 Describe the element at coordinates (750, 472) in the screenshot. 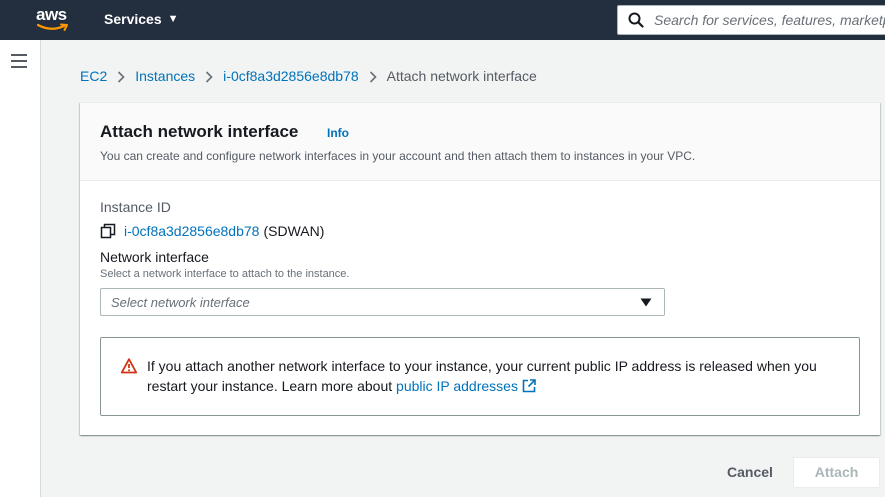

I see `cancel-button: Cancel` at that location.